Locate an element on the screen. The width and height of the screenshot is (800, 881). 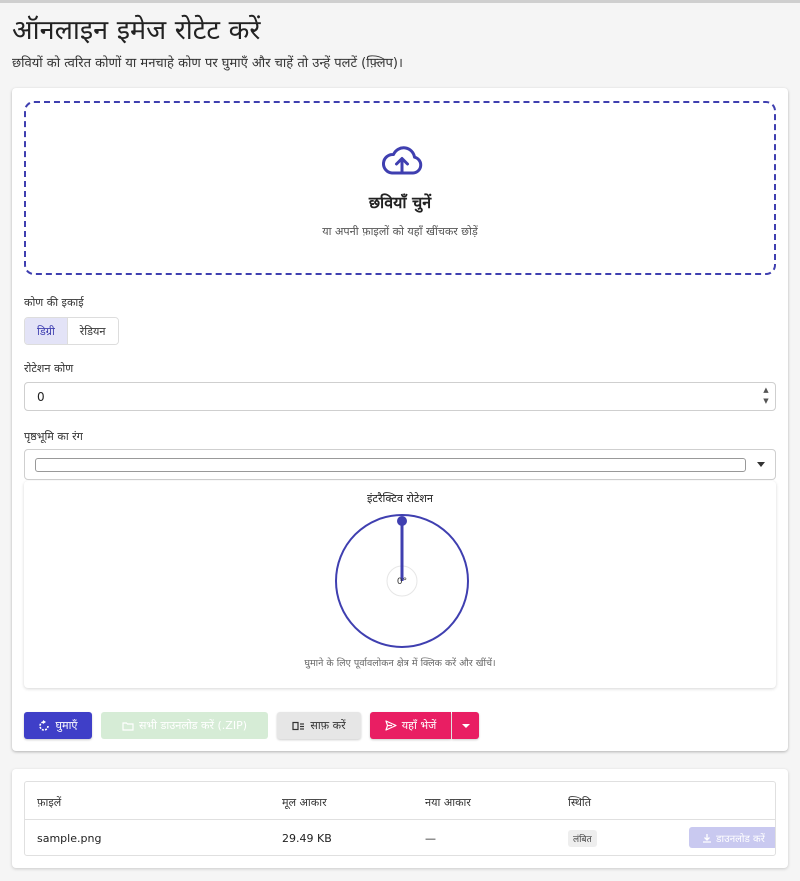
send-label: यहाँ भेजें is located at coordinates (419, 725).